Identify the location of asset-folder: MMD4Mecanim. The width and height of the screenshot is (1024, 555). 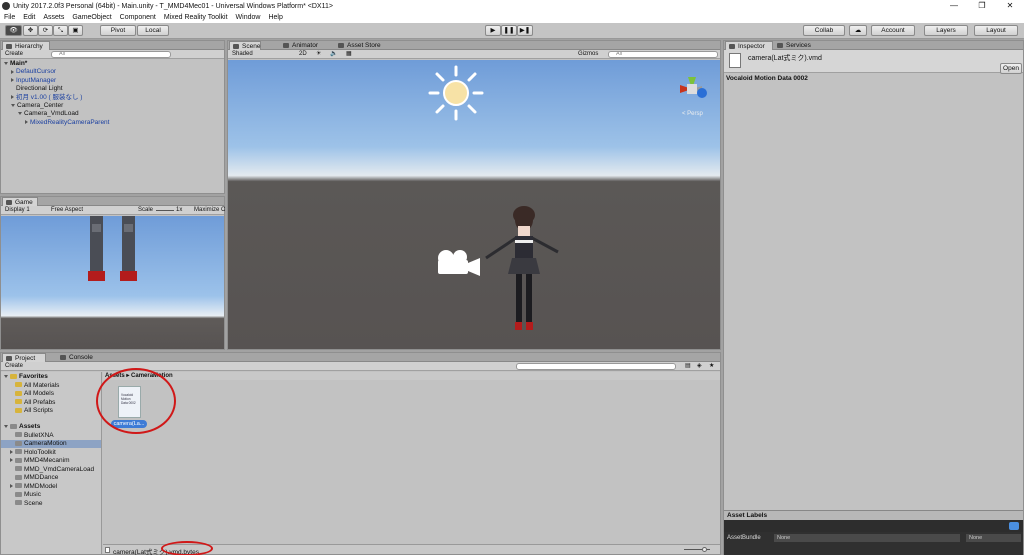
(51, 461).